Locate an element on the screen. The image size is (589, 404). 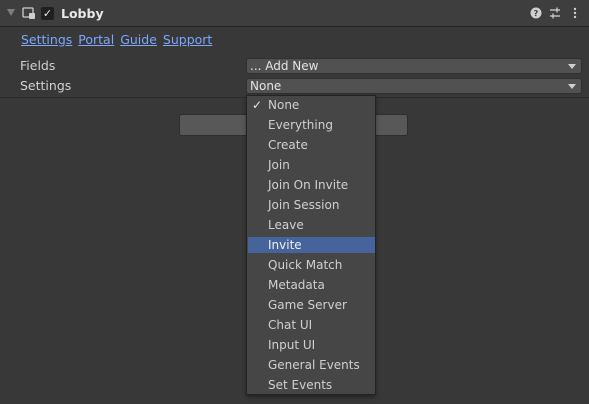
fields-dropdown: ... Add New is located at coordinates (414, 66).